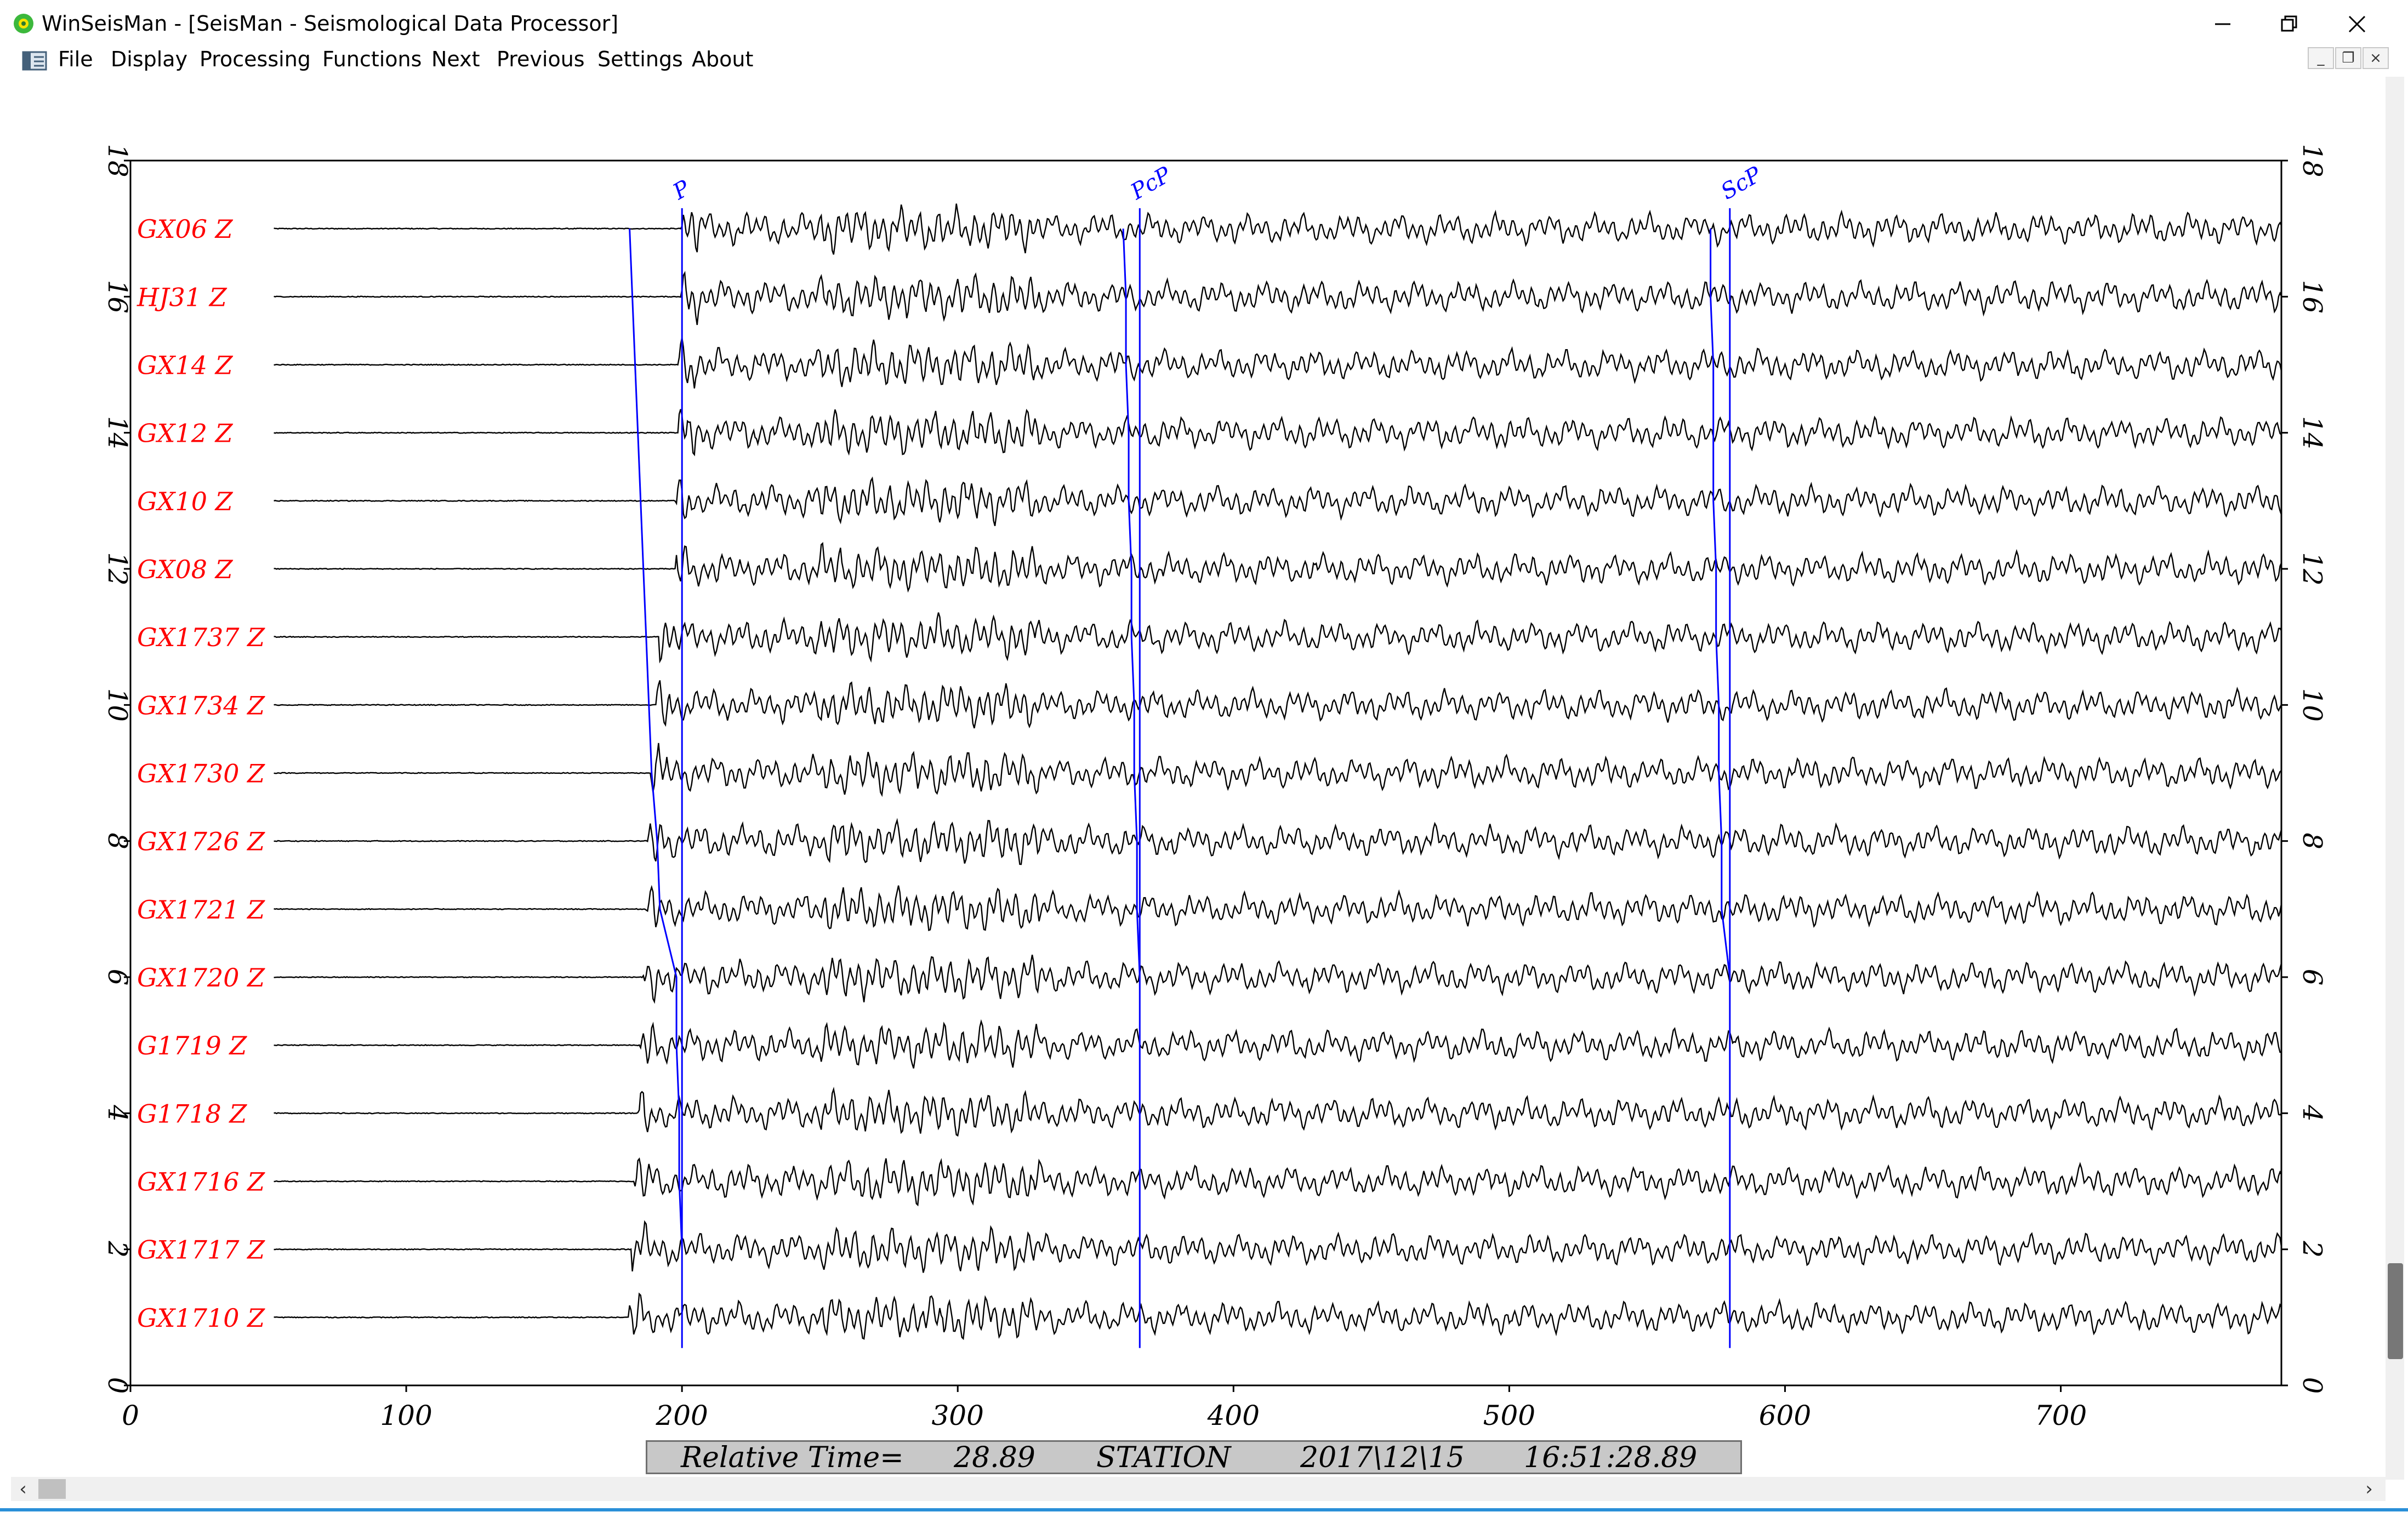  I want to click on status-date: 2017\12\15, so click(1383, 1457).